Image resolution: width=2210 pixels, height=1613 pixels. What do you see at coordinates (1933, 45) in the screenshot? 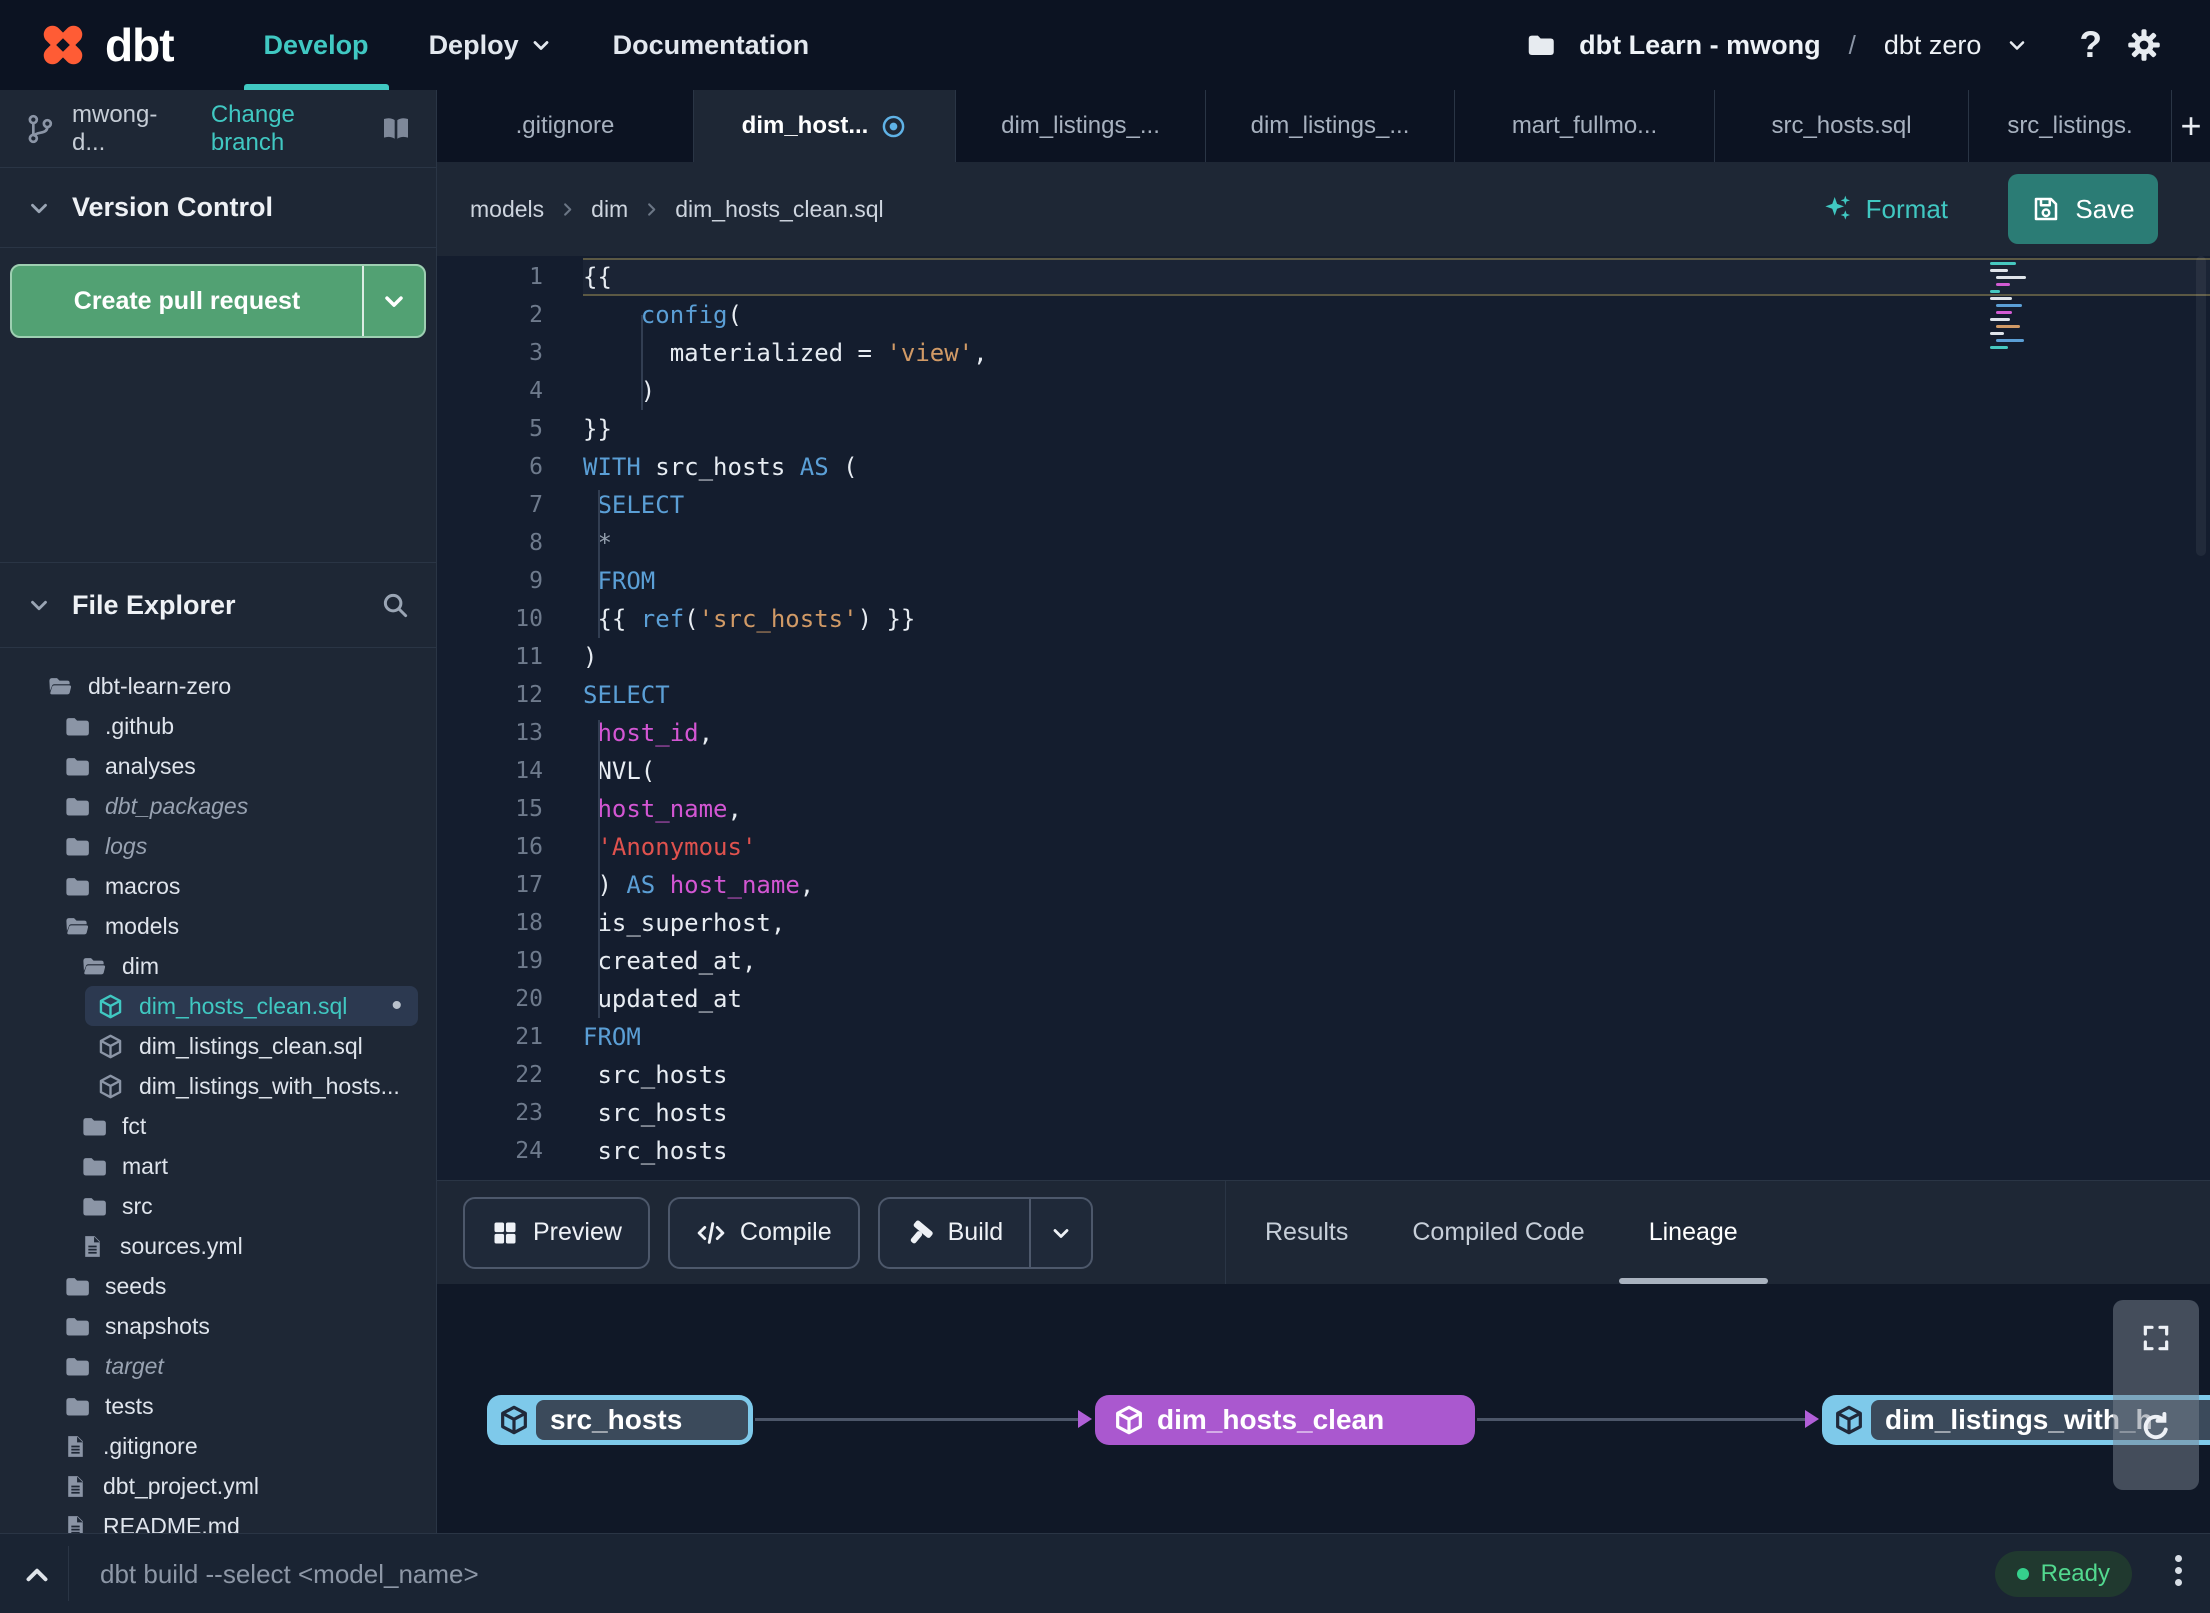
I see `environment-name: dbt zero` at bounding box center [1933, 45].